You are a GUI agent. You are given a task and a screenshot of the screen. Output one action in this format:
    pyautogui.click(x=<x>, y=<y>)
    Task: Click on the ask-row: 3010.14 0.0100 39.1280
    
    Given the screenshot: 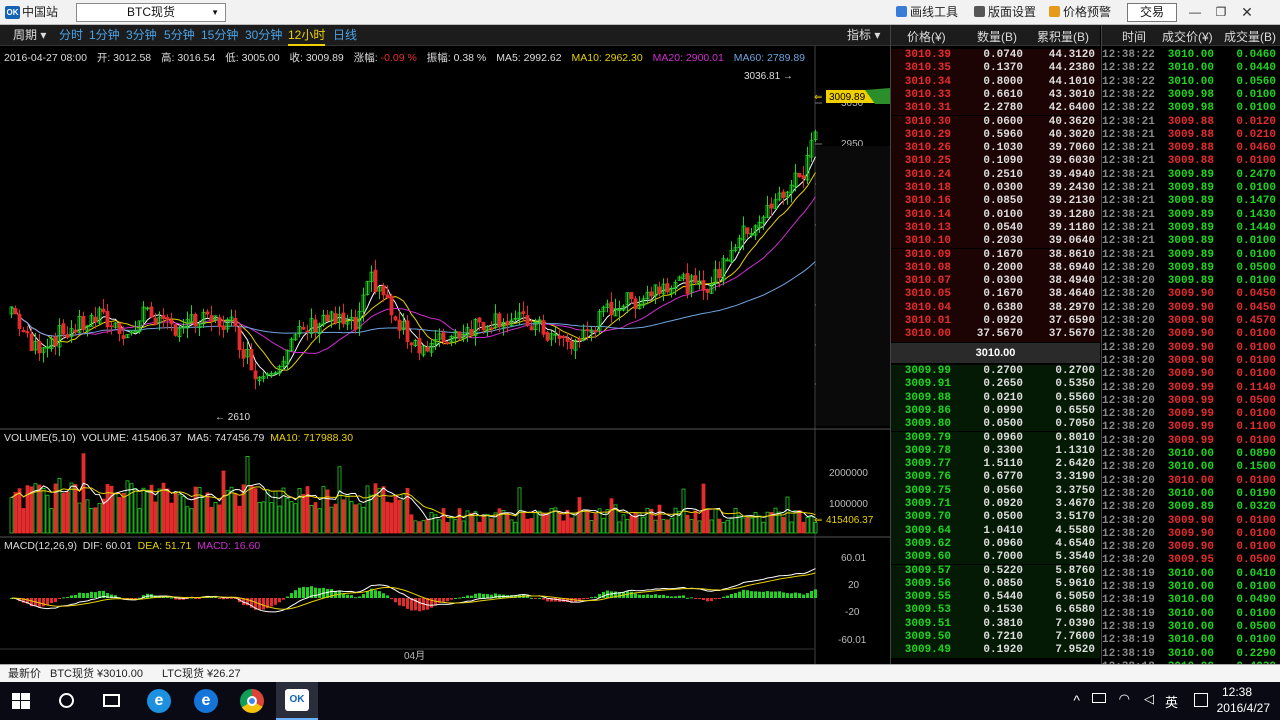 What is the action you would take?
    pyautogui.click(x=995, y=215)
    